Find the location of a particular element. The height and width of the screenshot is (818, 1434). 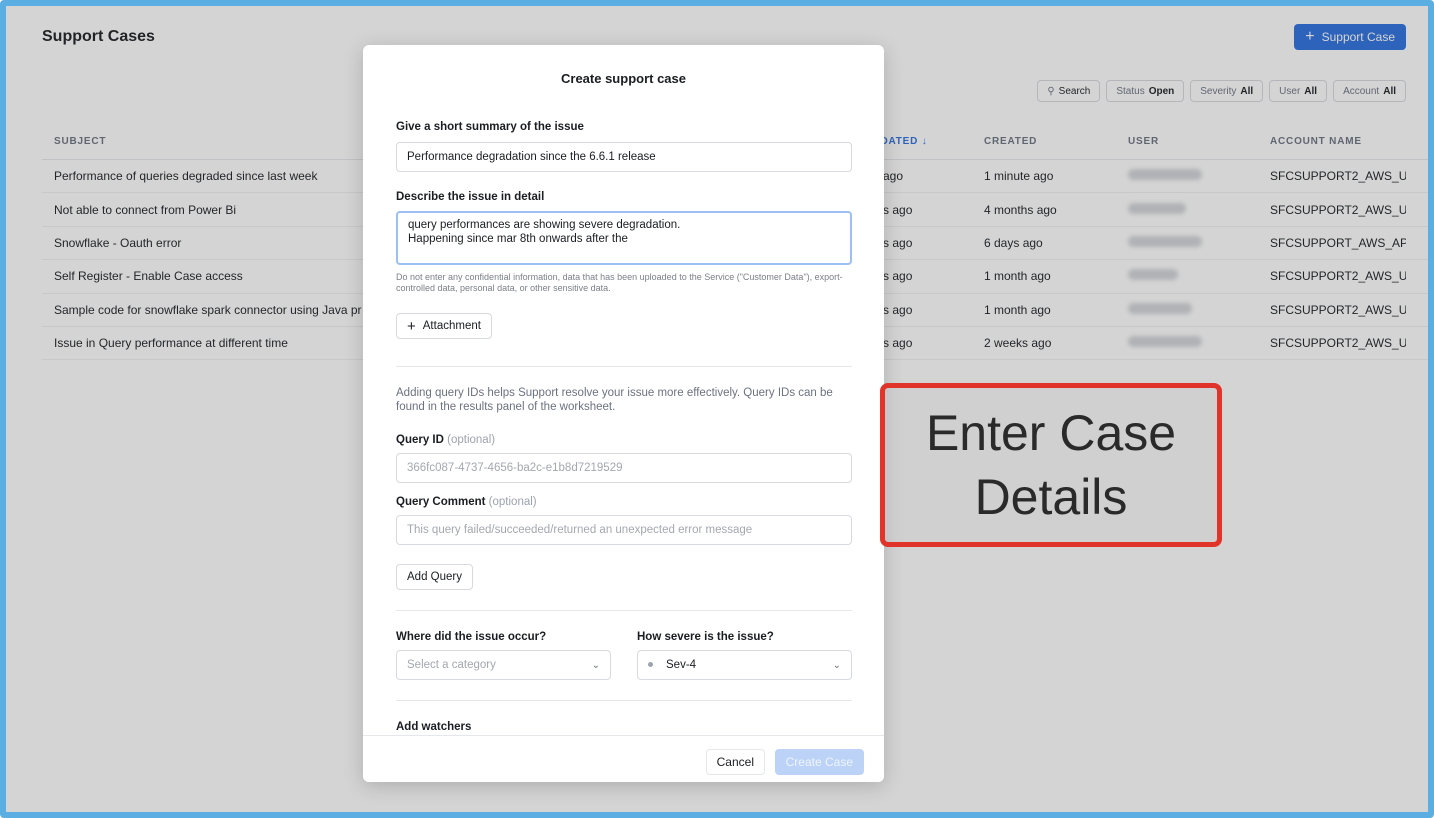

query-comment-label: Query Comment (optional) is located at coordinates (466, 502).